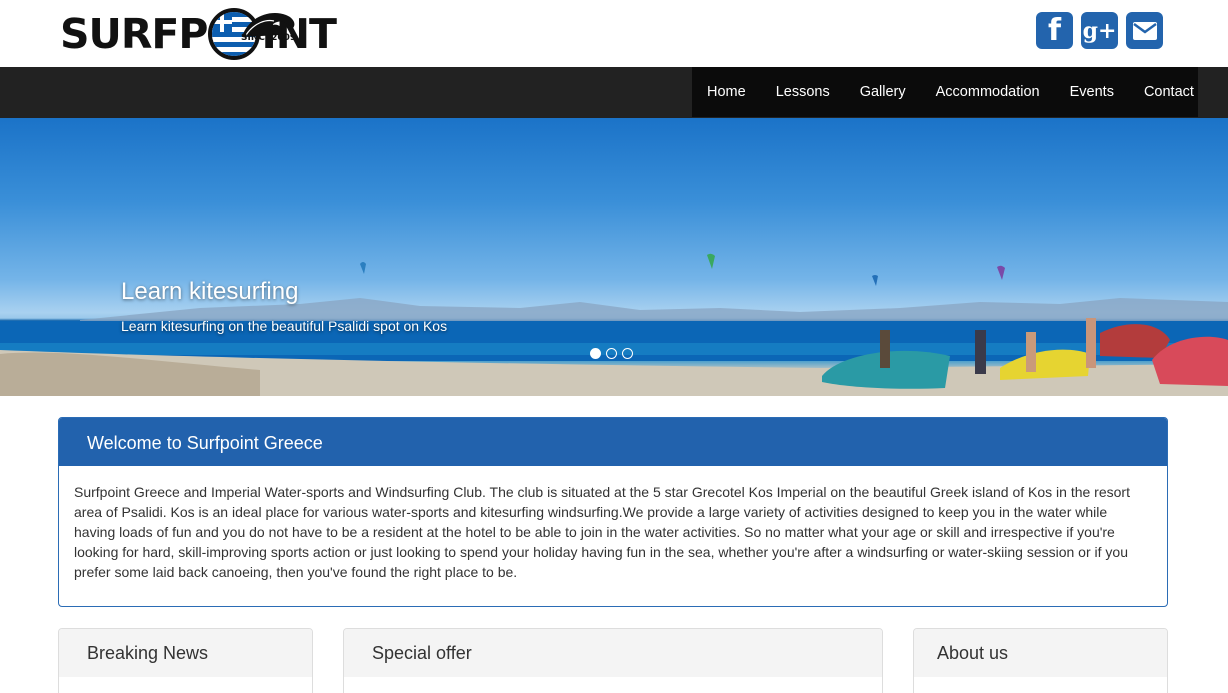 This screenshot has width=1228, height=693. What do you see at coordinates (134, 33) in the screenshot?
I see `logo-text-start: SURFP` at bounding box center [134, 33].